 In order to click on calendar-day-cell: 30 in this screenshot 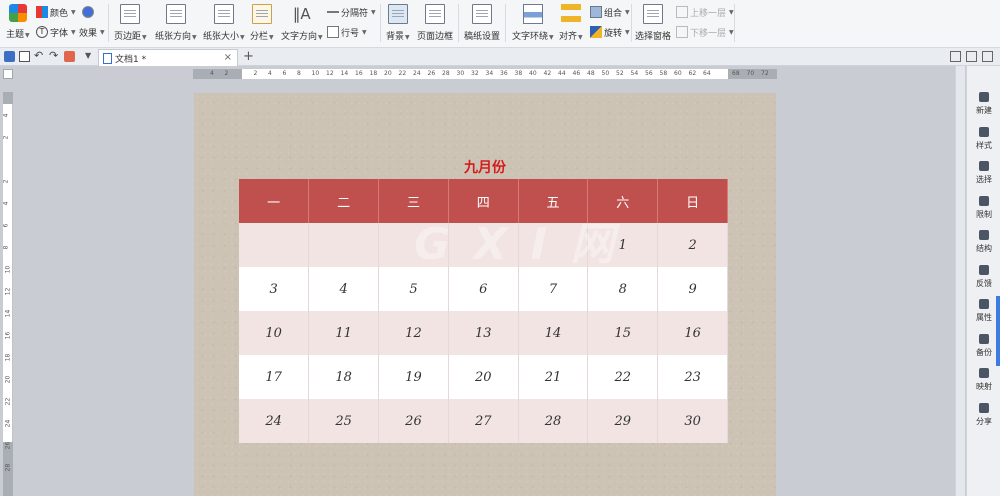, I will do `click(692, 421)`.